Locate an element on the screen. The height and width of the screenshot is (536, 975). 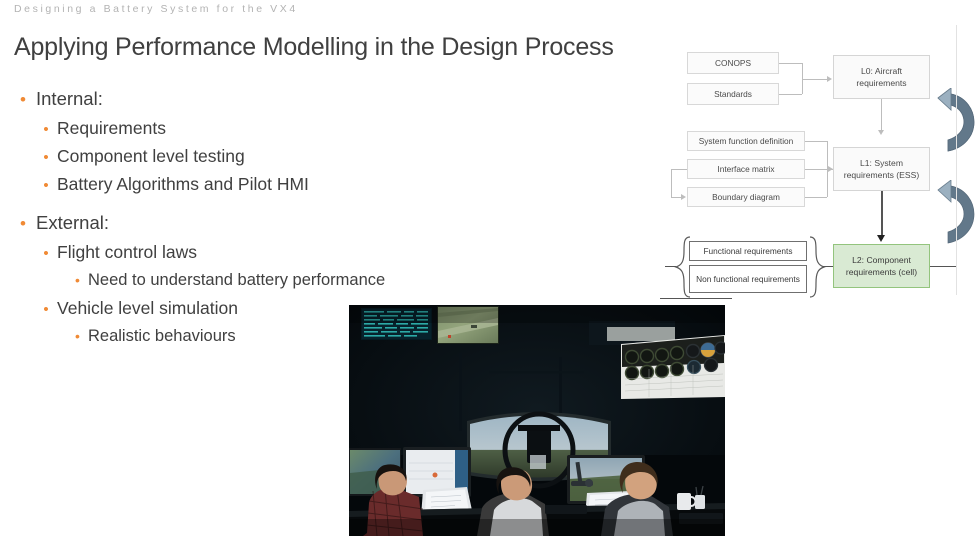
diagram-bottom-rule is located at coordinates (696, 298).